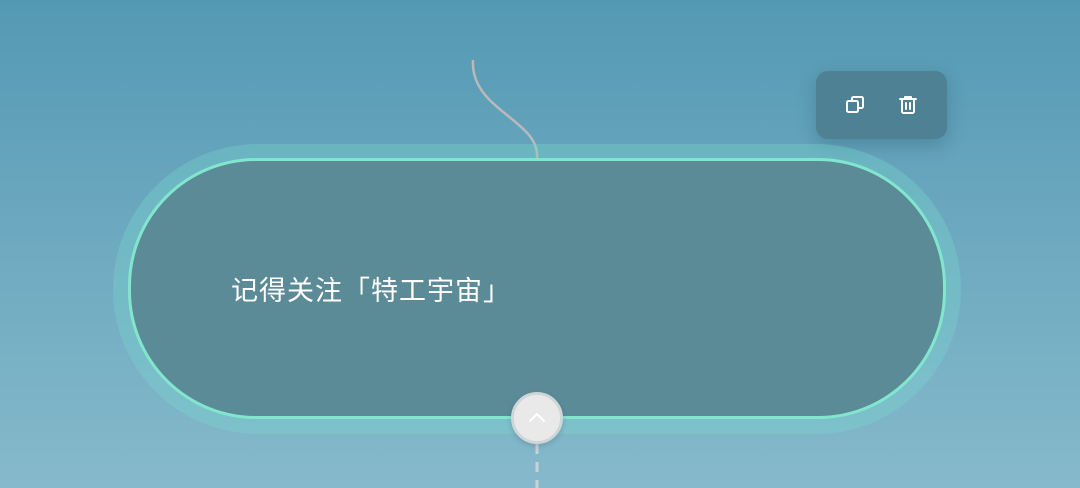 This screenshot has width=1080, height=488. I want to click on trash-icon, so click(908, 105).